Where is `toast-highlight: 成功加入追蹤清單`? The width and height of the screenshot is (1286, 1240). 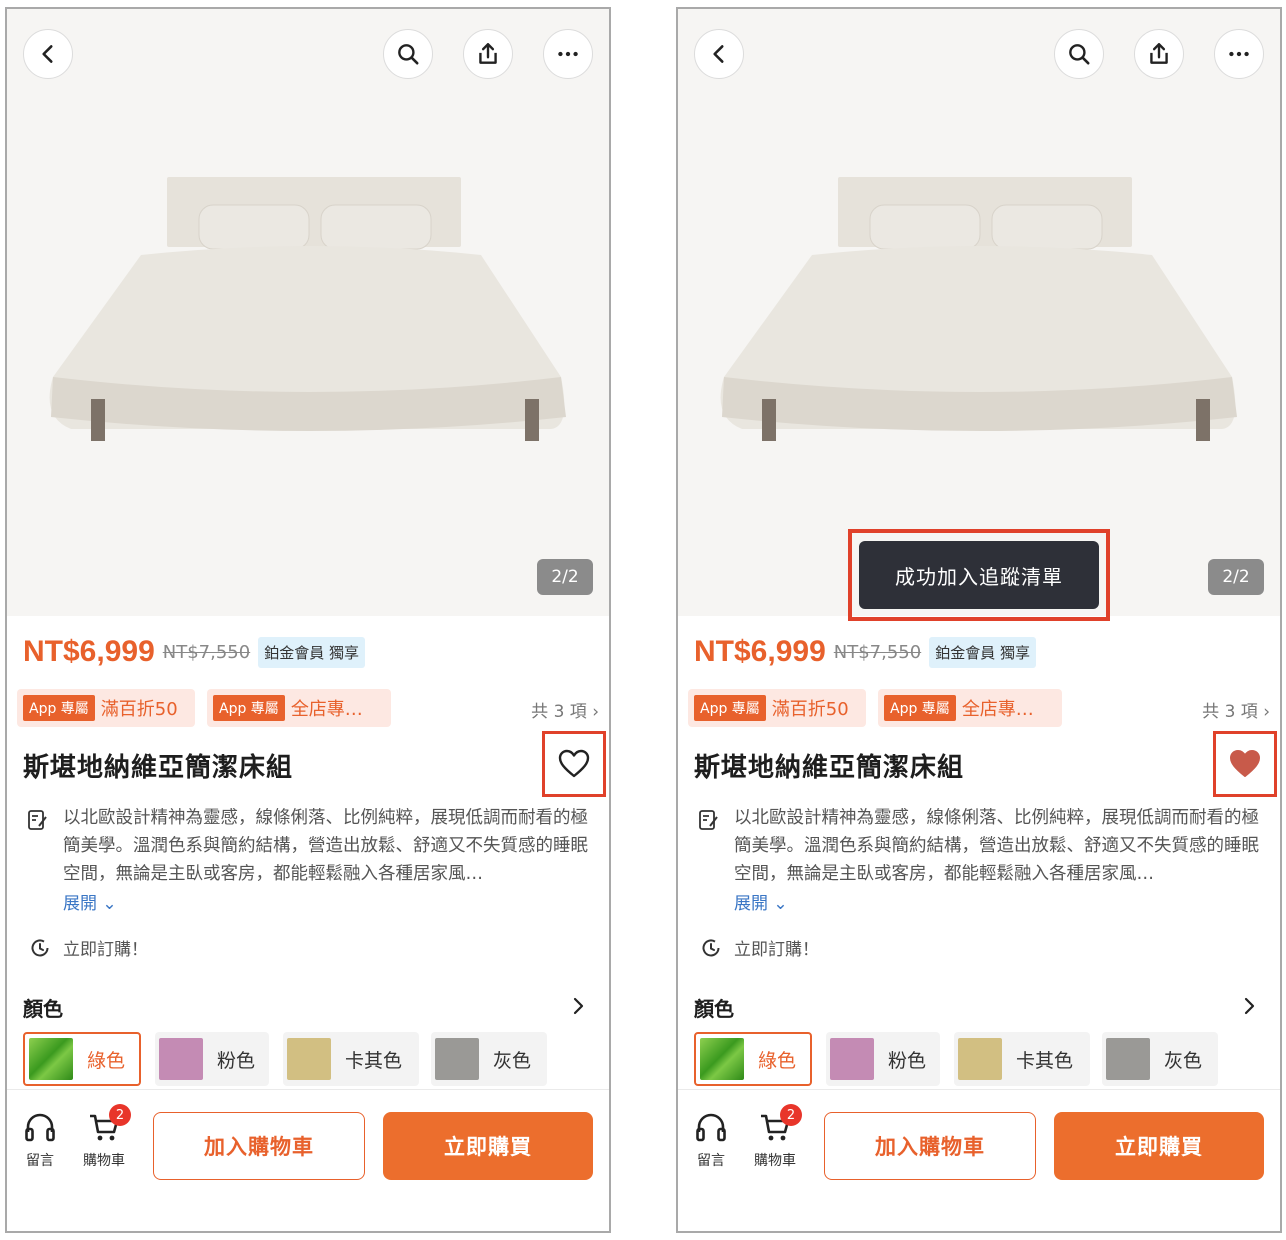 toast-highlight: 成功加入追蹤清單 is located at coordinates (979, 575).